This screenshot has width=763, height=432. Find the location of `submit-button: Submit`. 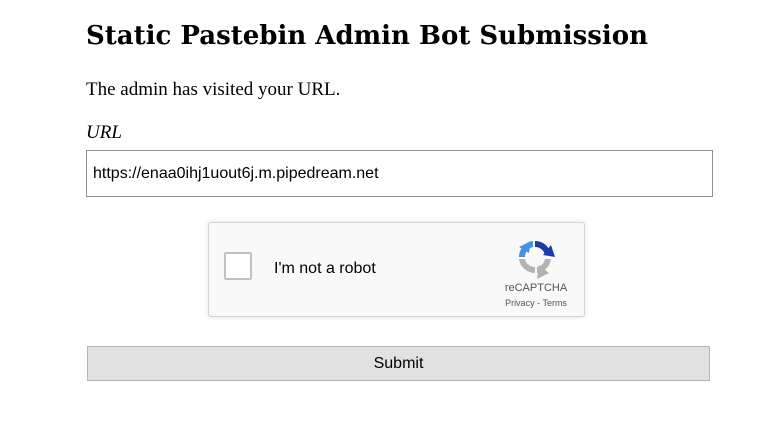

submit-button: Submit is located at coordinates (398, 363).